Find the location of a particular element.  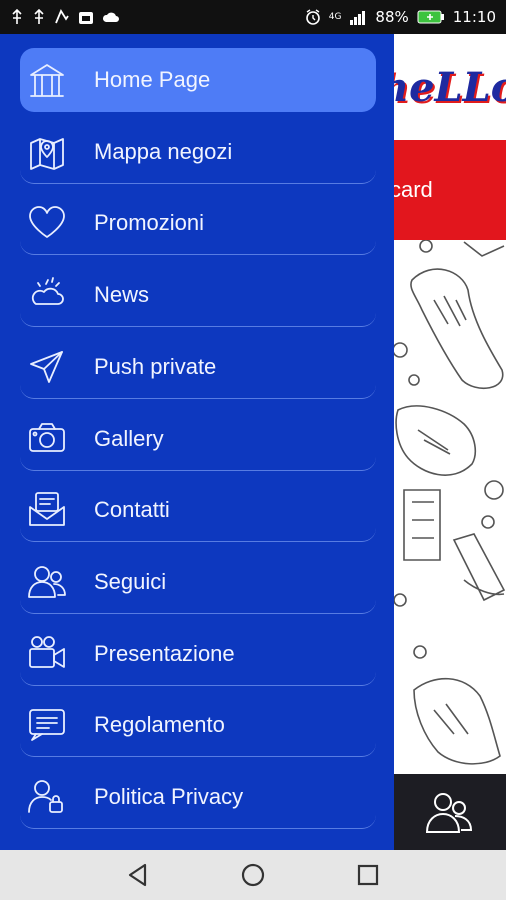

calendar-icon is located at coordinates (86, 18).